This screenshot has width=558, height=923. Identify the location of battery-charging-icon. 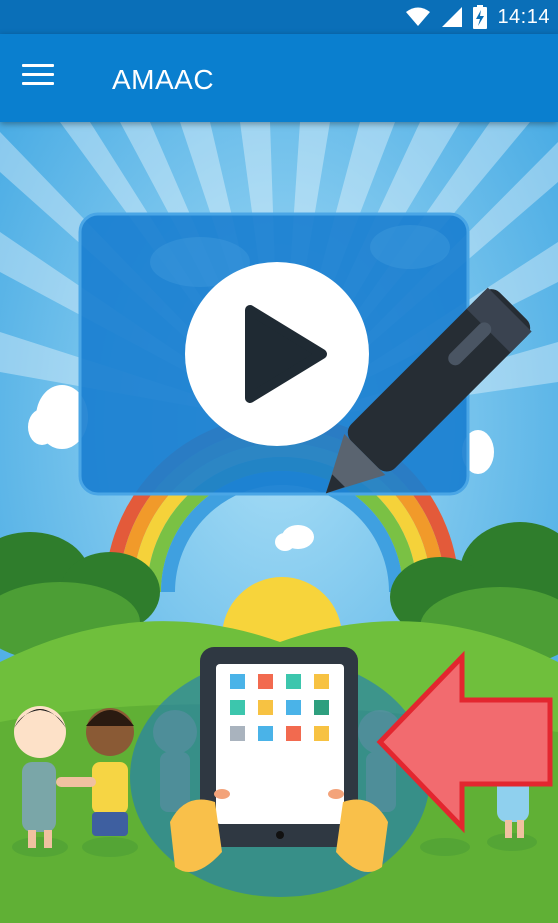
(480, 17).